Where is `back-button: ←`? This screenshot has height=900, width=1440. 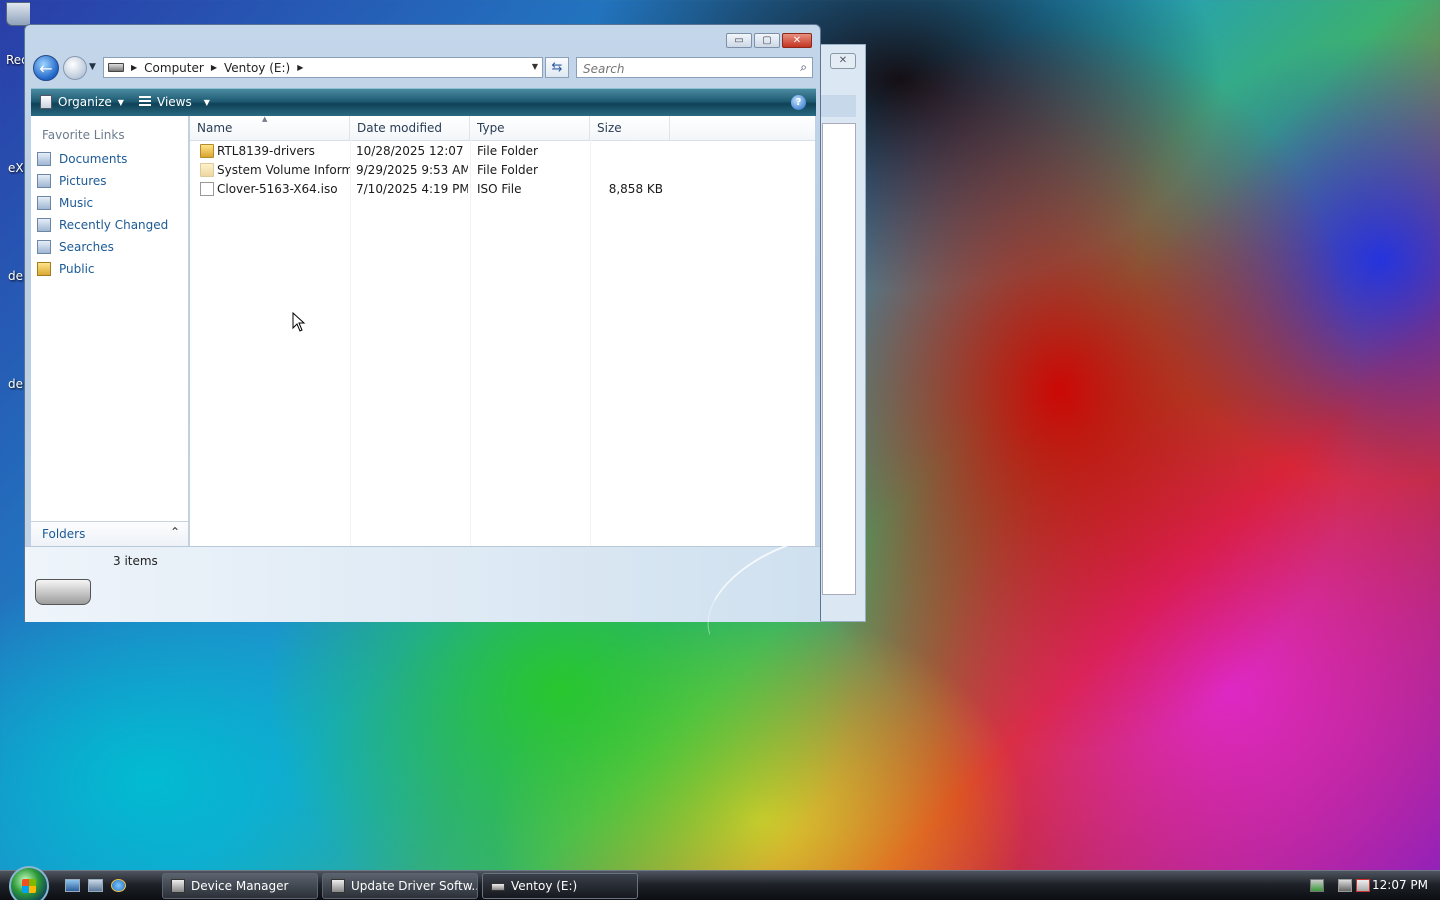
back-button: ← is located at coordinates (46, 68).